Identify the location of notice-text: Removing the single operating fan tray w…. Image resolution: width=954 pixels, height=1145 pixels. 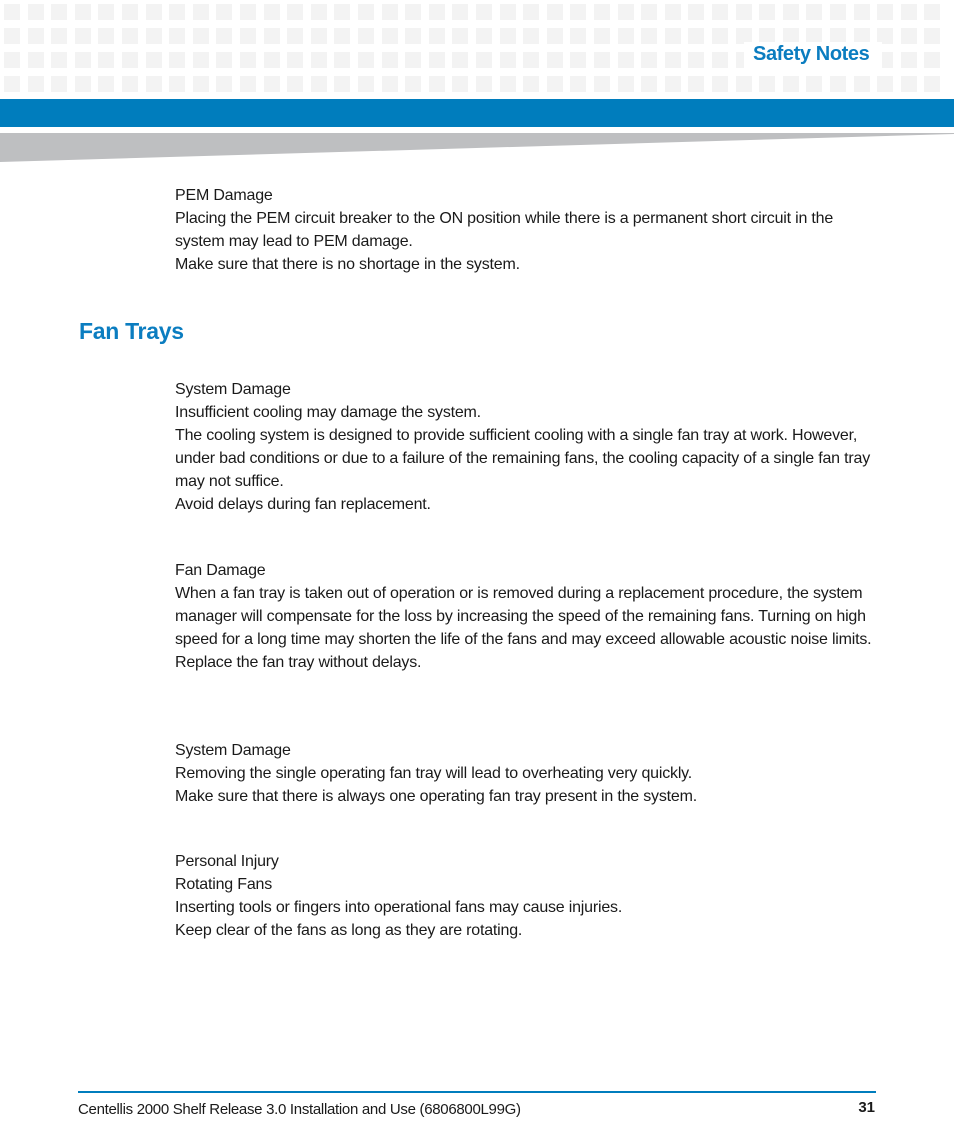
(434, 773).